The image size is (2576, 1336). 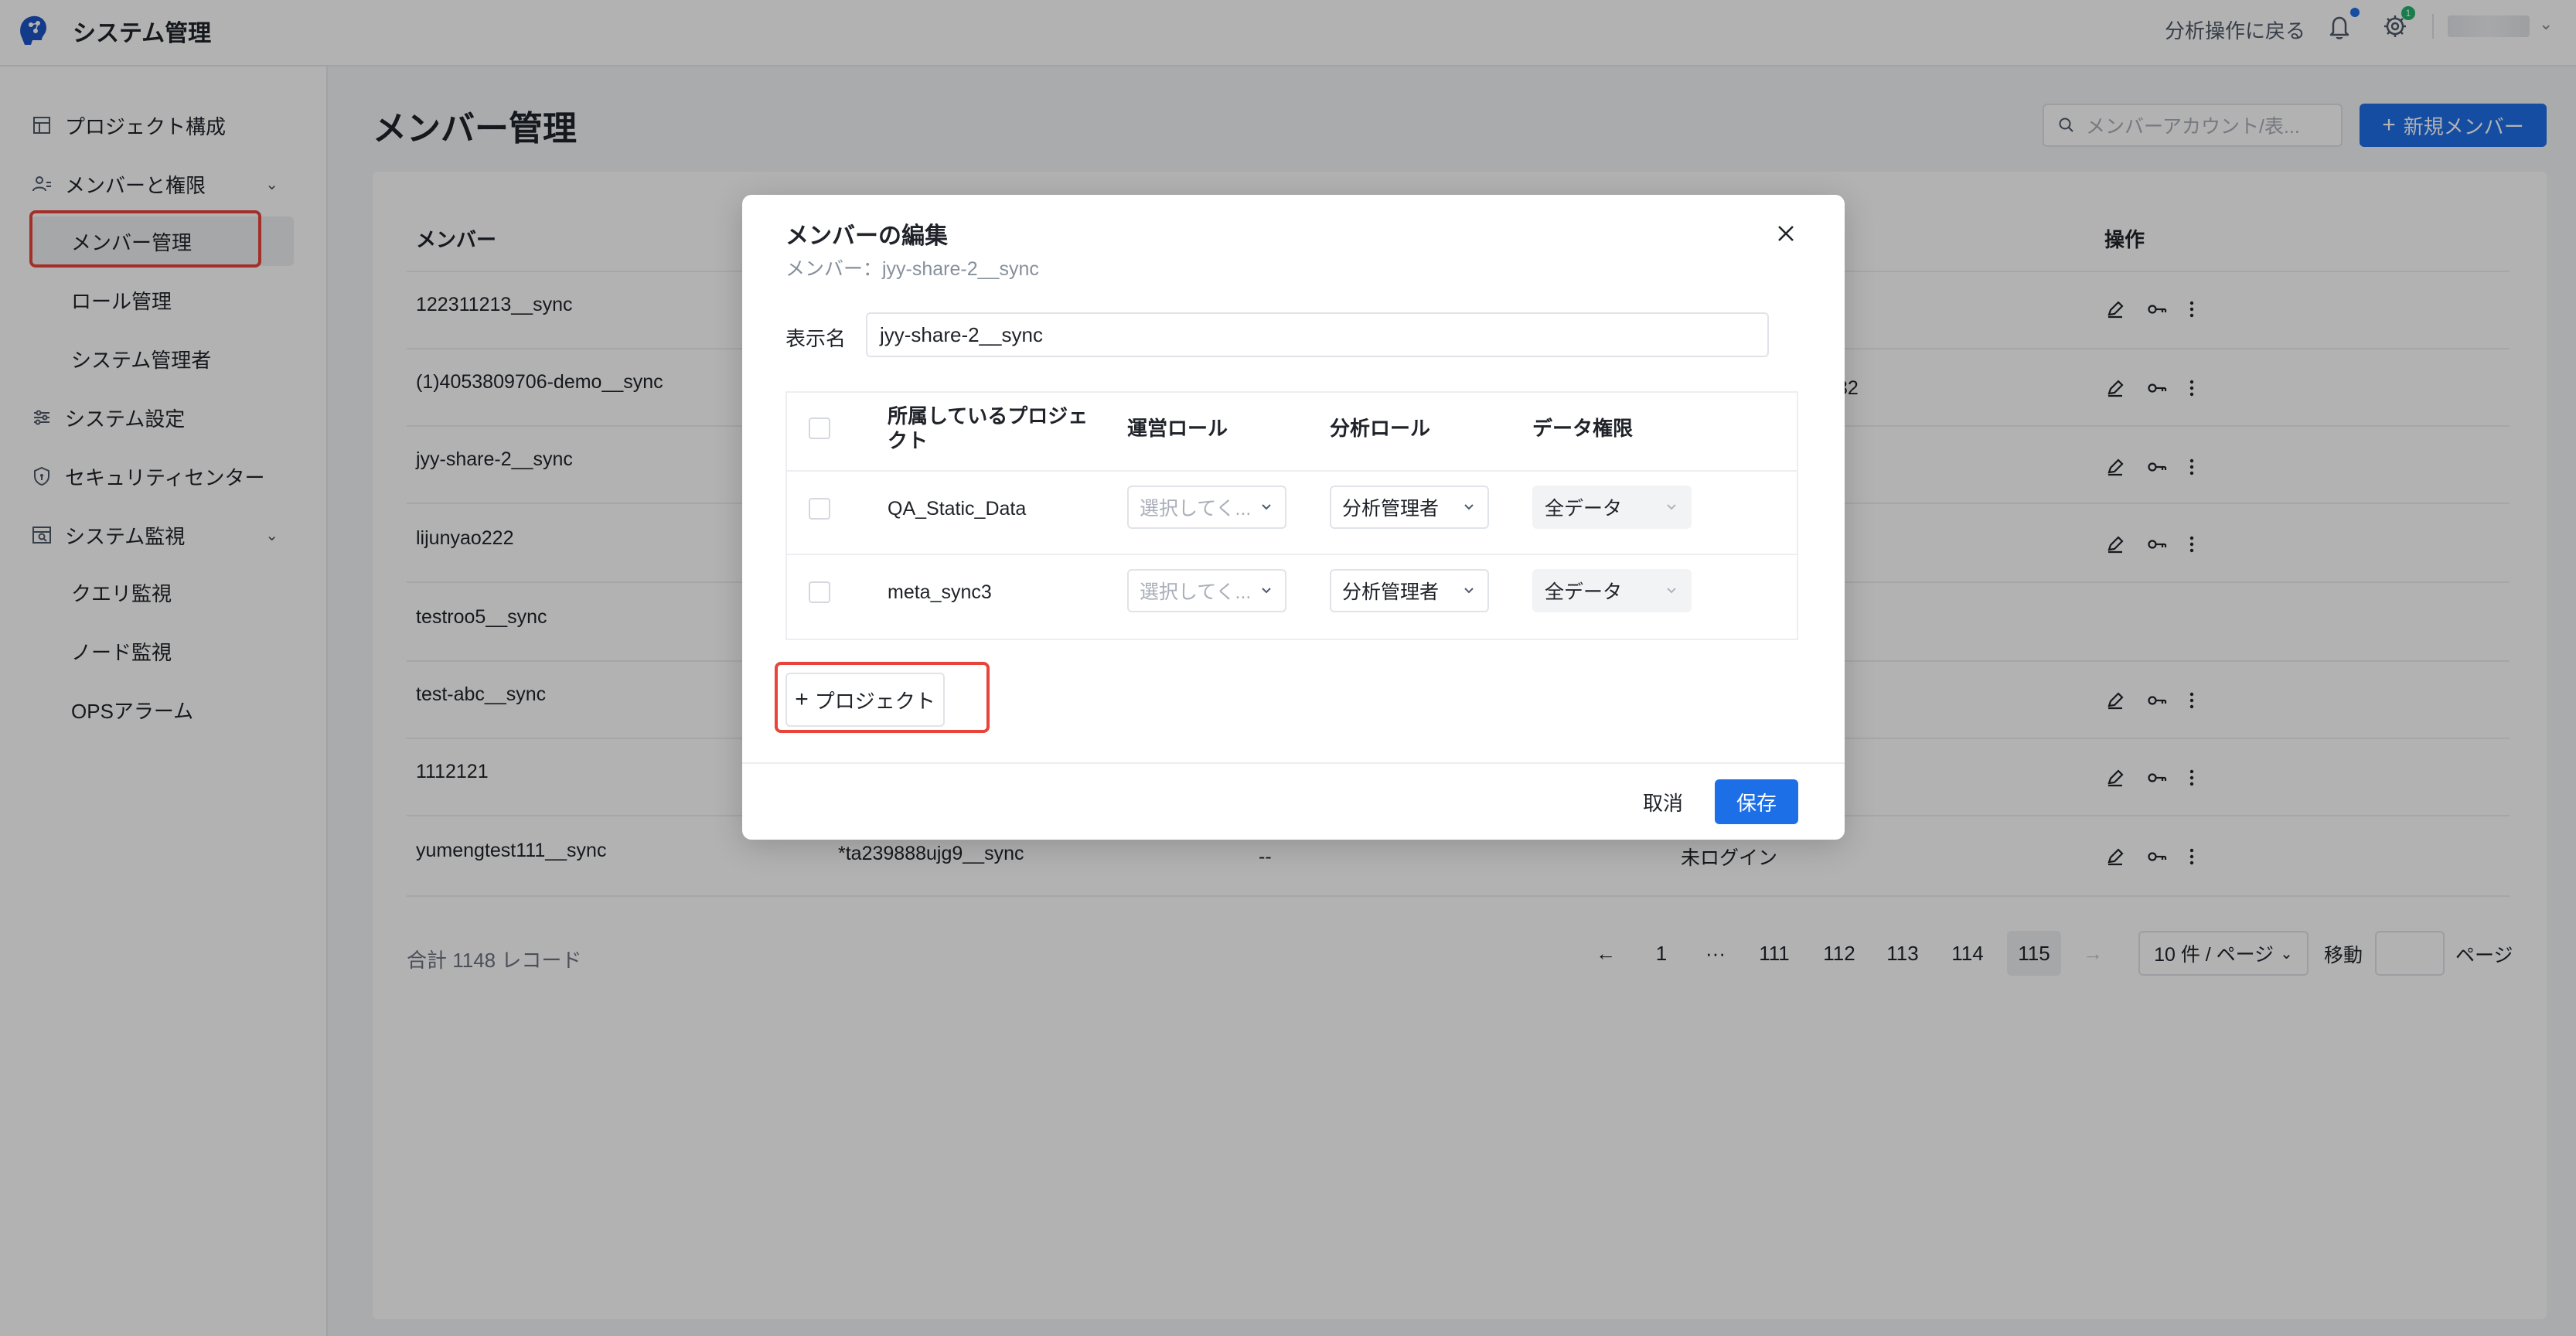 I want to click on select-all-checkbox, so click(x=820, y=428).